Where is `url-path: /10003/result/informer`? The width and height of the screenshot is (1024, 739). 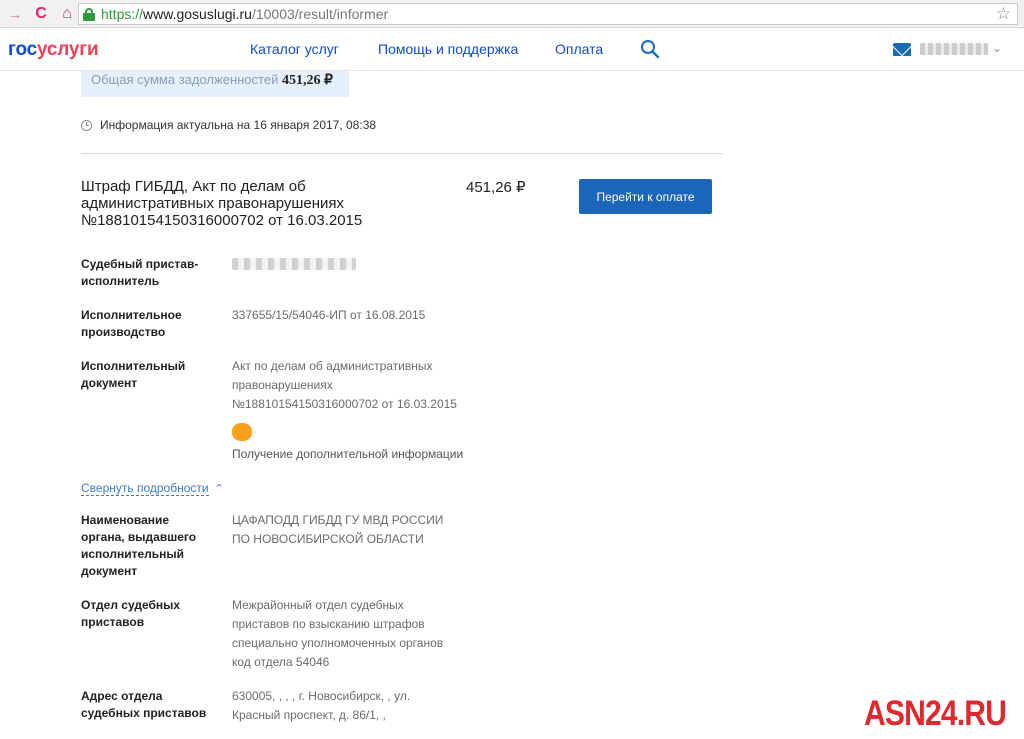 url-path: /10003/result/informer is located at coordinates (320, 14).